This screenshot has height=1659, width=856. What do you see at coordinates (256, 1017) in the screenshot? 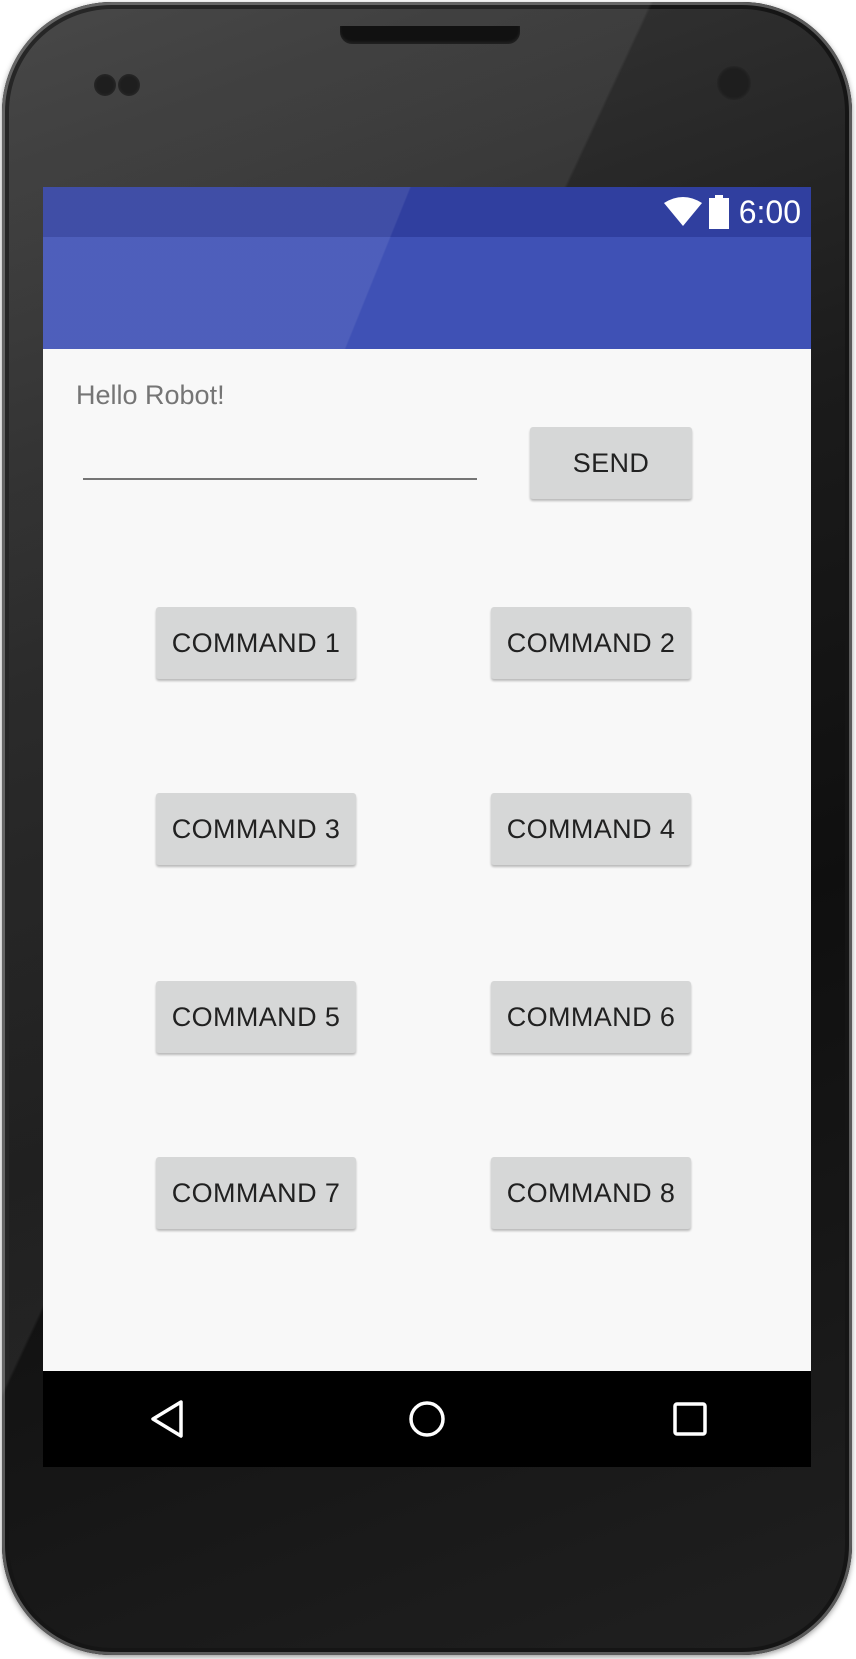
I see `command-5-button: COMMAND 5` at bounding box center [256, 1017].